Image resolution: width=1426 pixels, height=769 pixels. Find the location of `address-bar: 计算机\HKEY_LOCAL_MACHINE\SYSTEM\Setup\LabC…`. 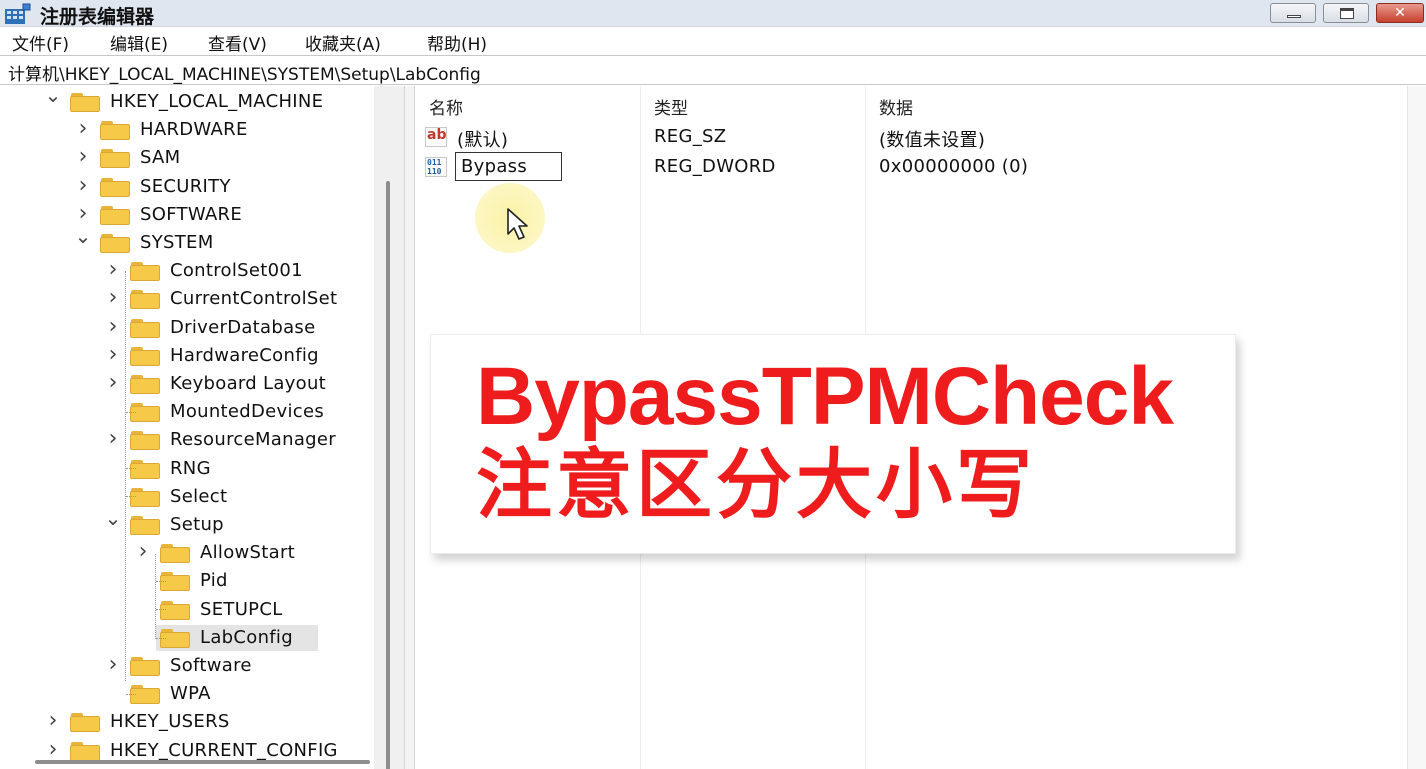

address-bar: 计算机\HKEY_LOCAL_MACHINE\SYSTEM\Setup\LabC… is located at coordinates (713, 70).